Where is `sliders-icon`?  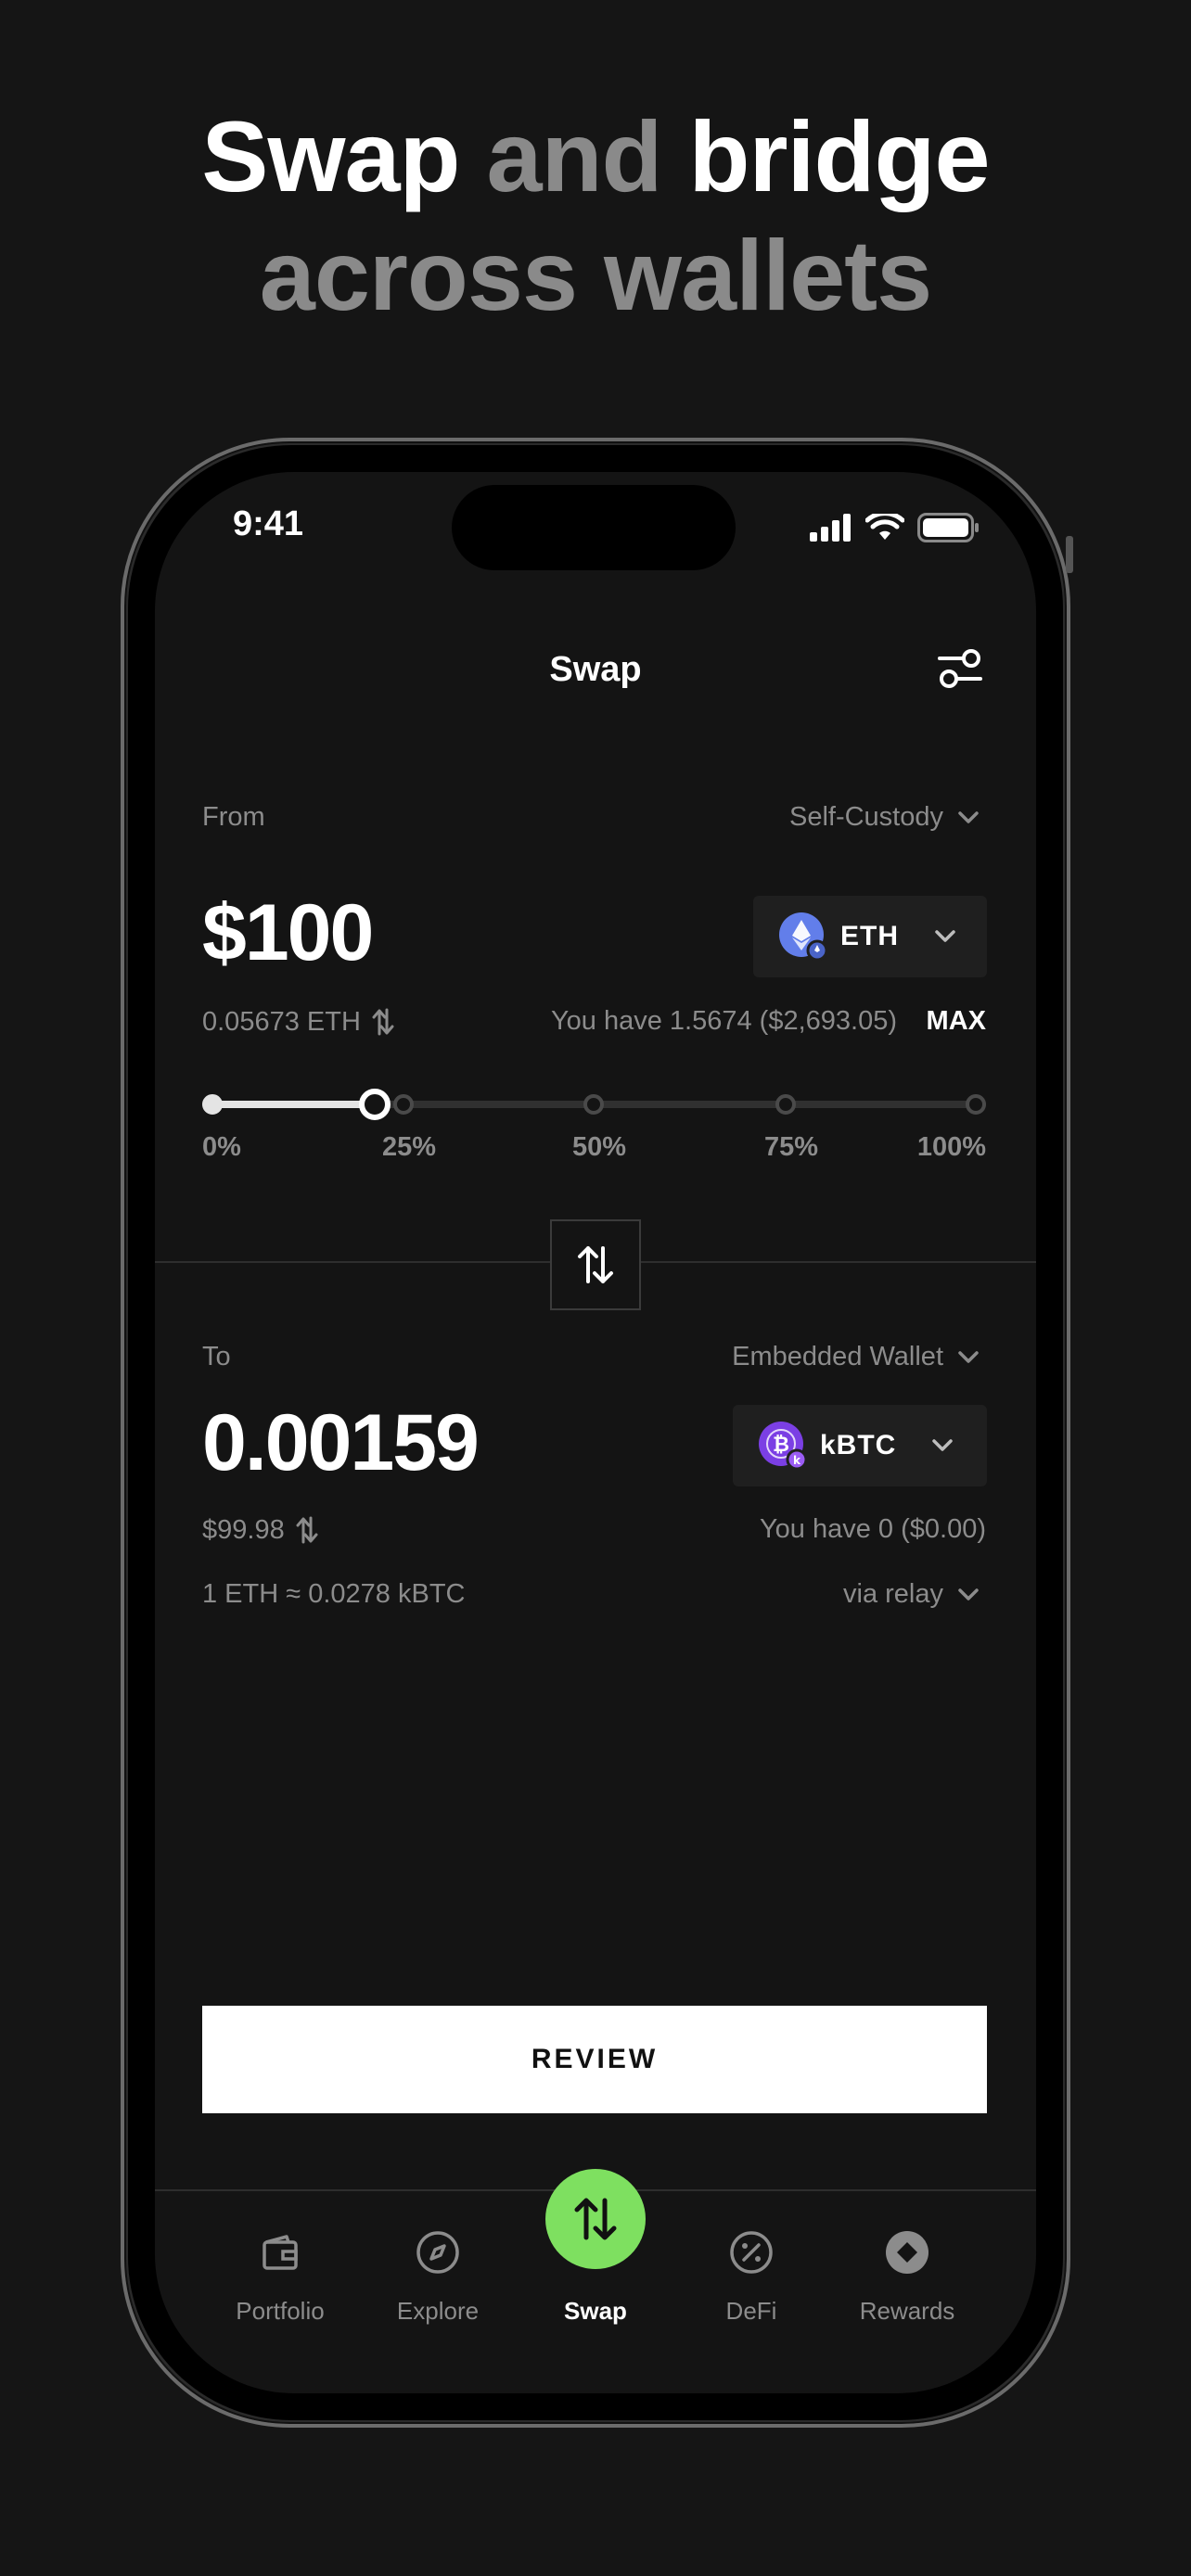 sliders-icon is located at coordinates (960, 669).